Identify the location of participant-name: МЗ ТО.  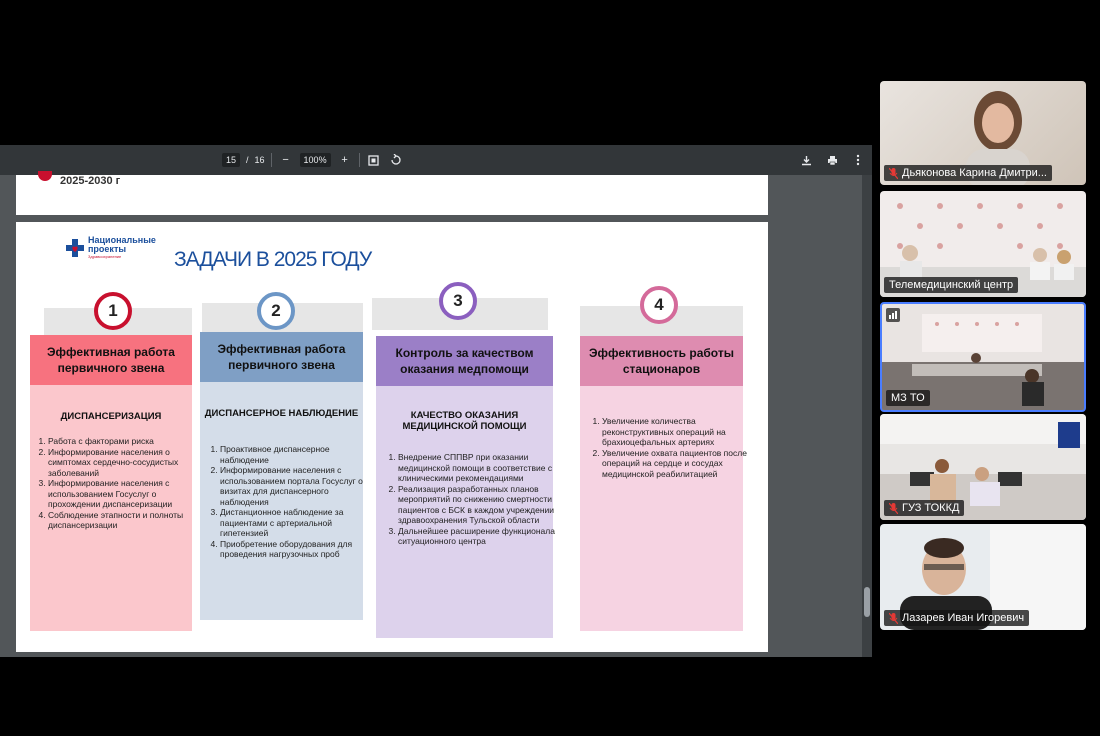
(908, 398).